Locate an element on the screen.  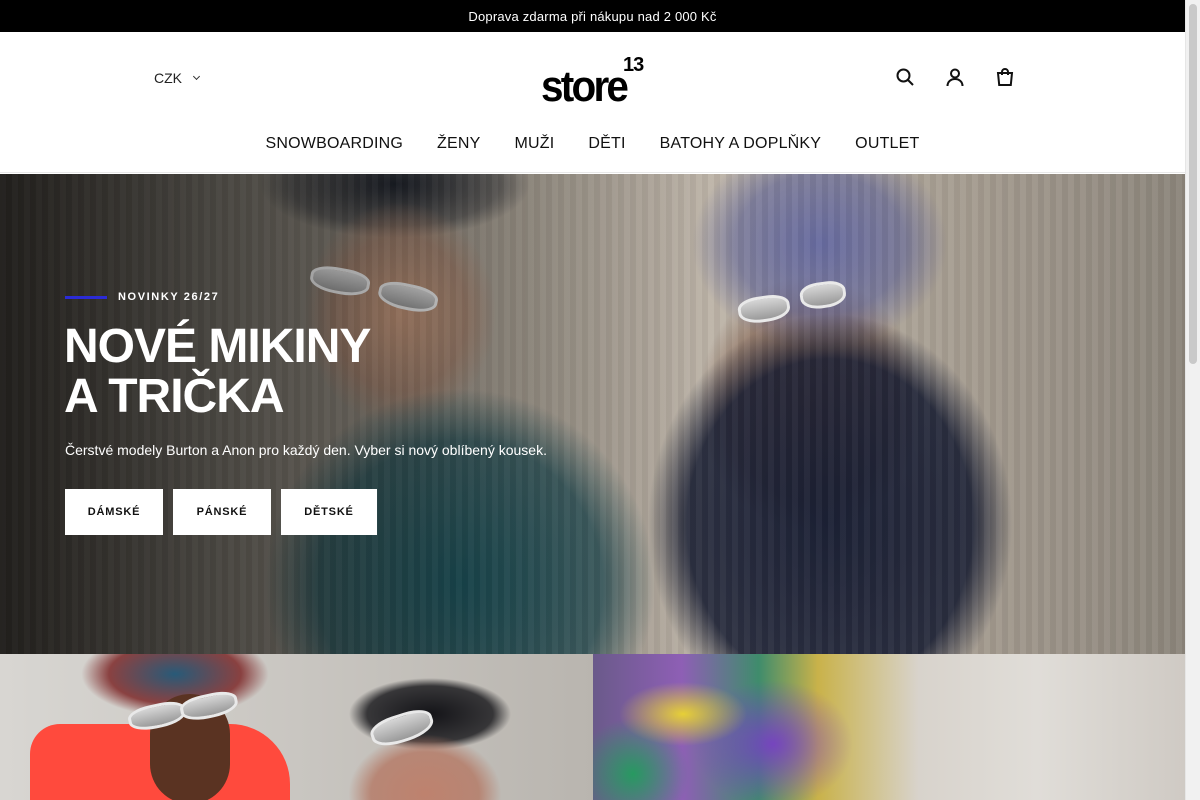
panske-button: PÁNSKÉ is located at coordinates (222, 512).